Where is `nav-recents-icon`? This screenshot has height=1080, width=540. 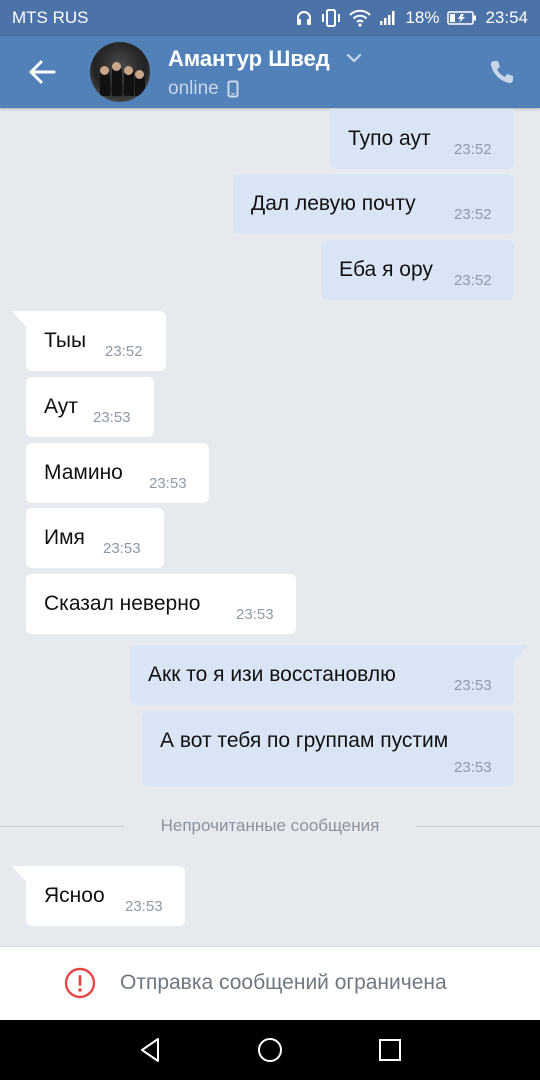
nav-recents-icon is located at coordinates (390, 1050).